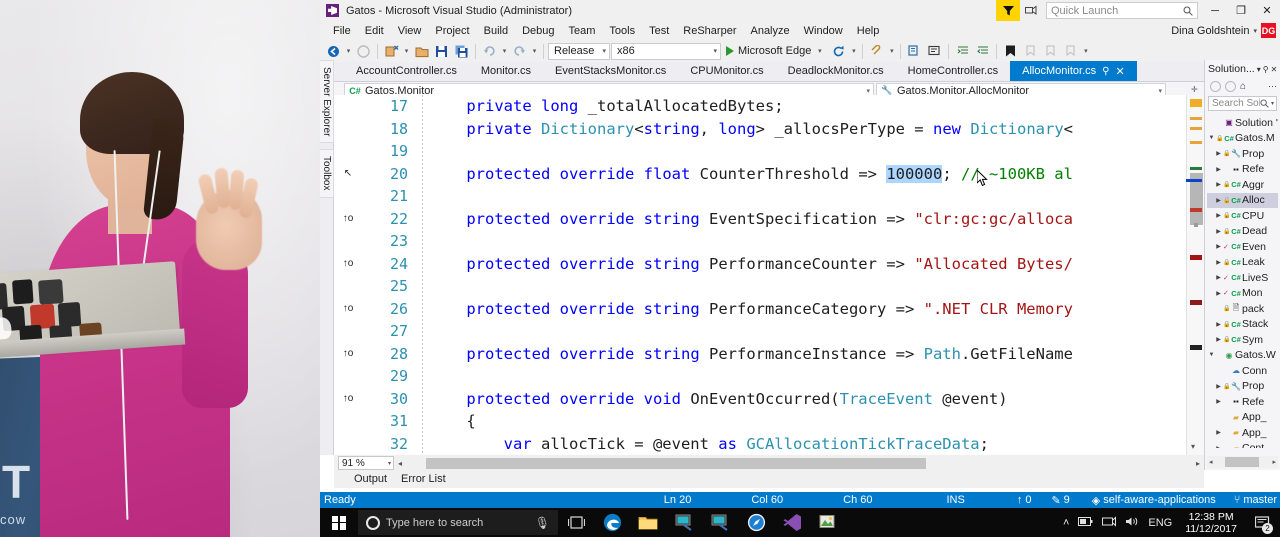 Image resolution: width=1280 pixels, height=537 pixels. What do you see at coordinates (775, 51) in the screenshot?
I see `start-debug-button: Microsoft Edge ▾` at bounding box center [775, 51].